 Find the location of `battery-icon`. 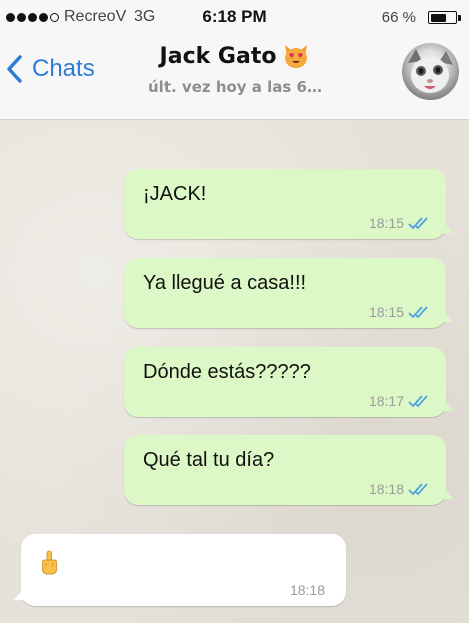

battery-icon is located at coordinates (442, 17).